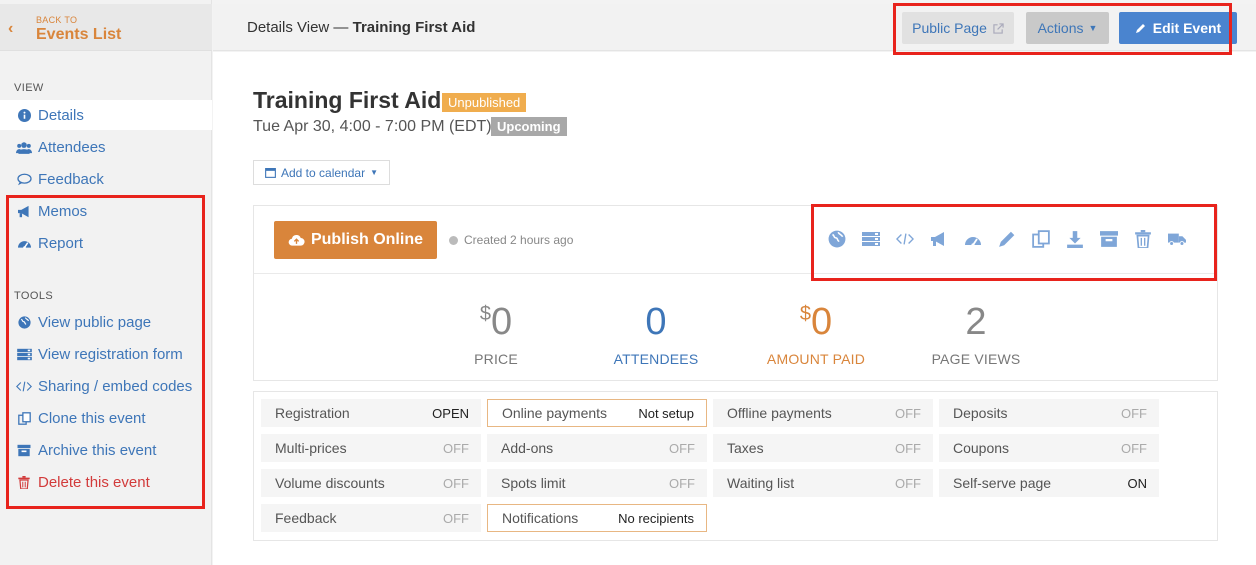  Describe the element at coordinates (519, 240) in the screenshot. I see `created-label: Created 2 hours ago` at that location.